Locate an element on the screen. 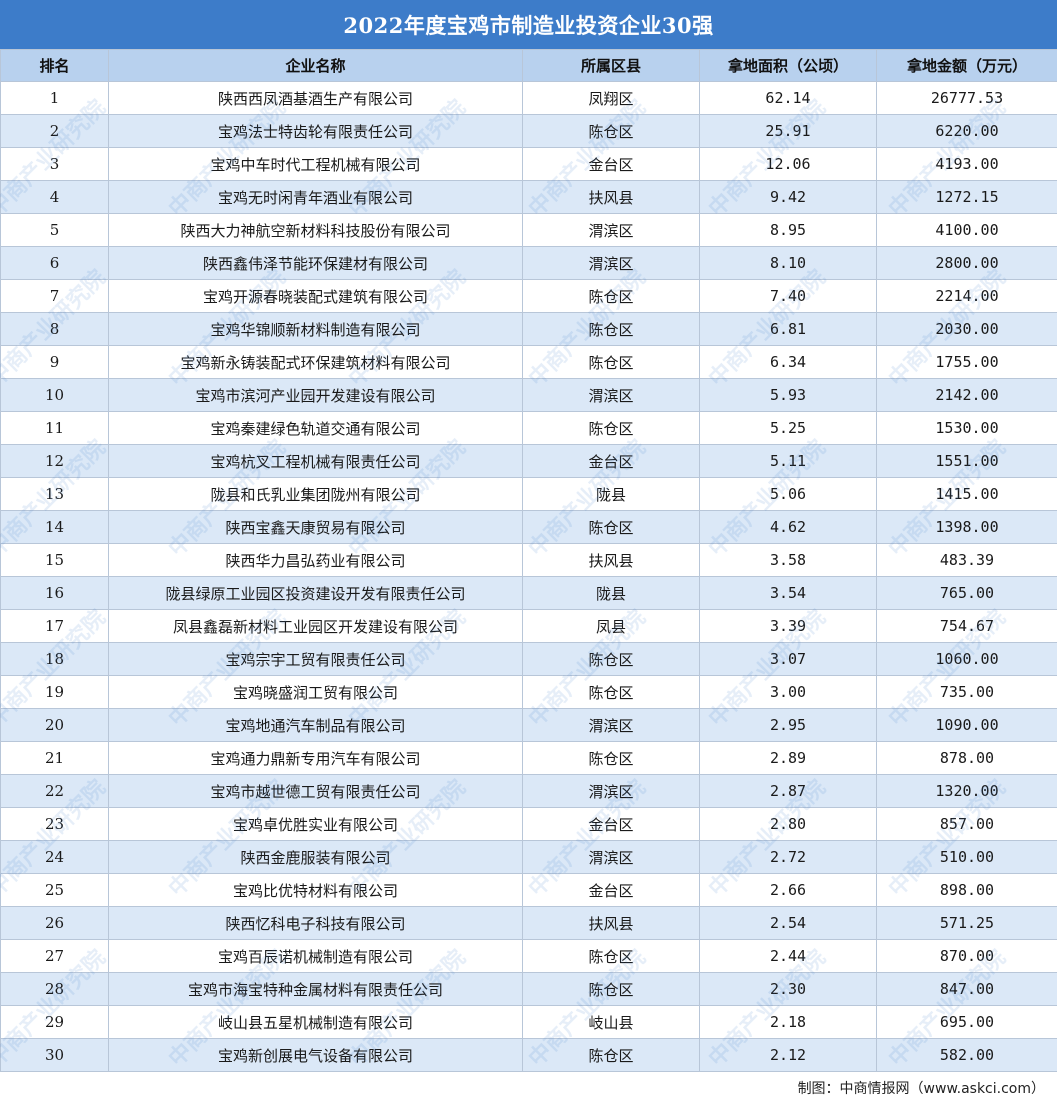  land-area-cell: 5.25 is located at coordinates (788, 428).